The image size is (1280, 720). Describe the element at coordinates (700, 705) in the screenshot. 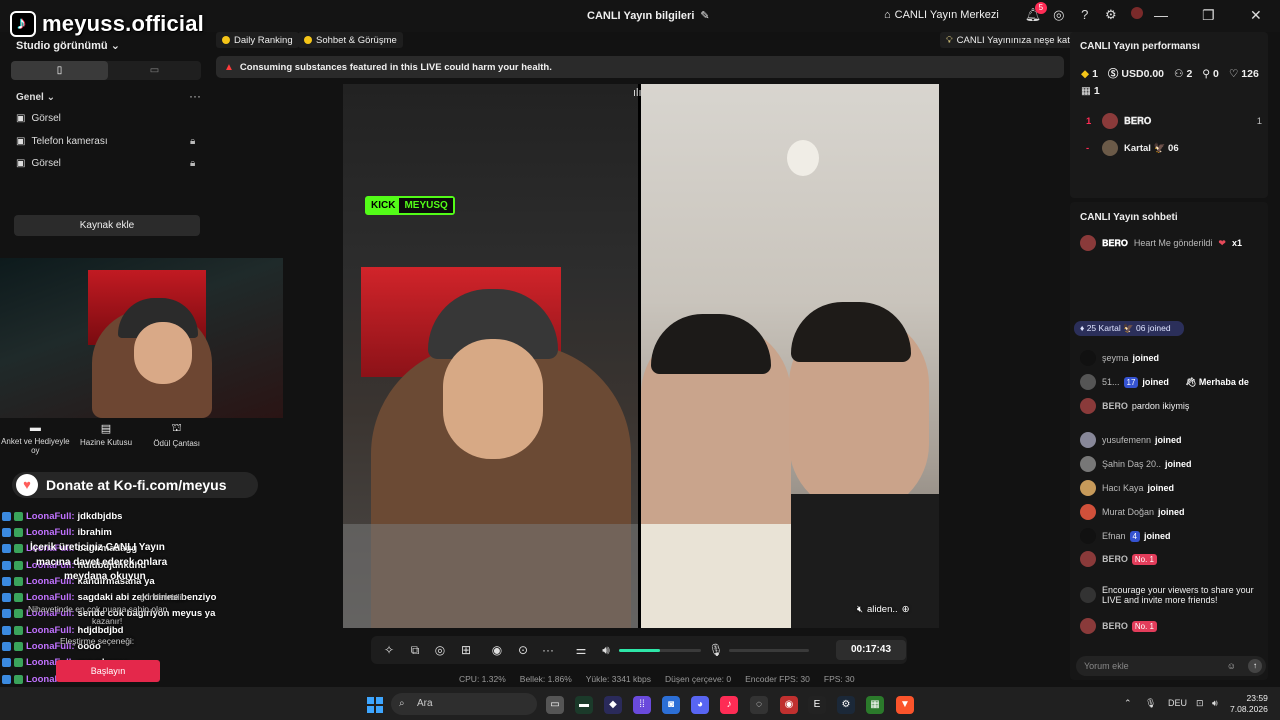

I see `discord-icon: ◕` at that location.